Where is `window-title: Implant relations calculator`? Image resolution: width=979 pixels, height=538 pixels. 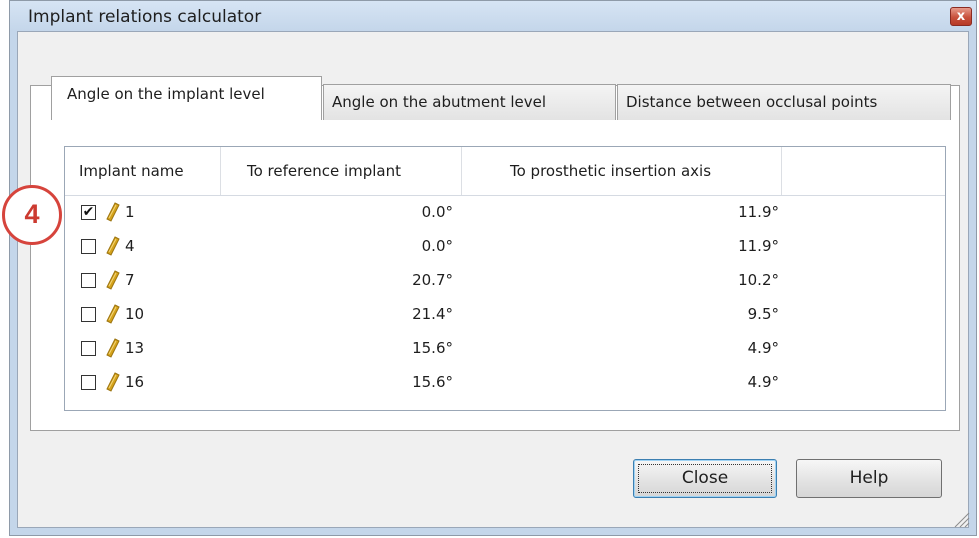
window-title: Implant relations calculator is located at coordinates (145, 17).